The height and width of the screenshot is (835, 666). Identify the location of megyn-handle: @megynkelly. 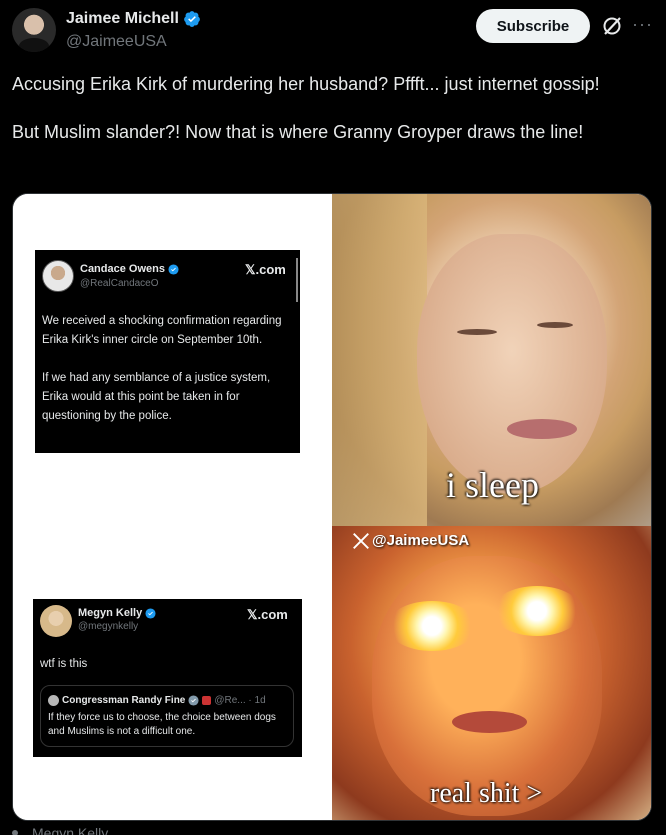
(108, 626).